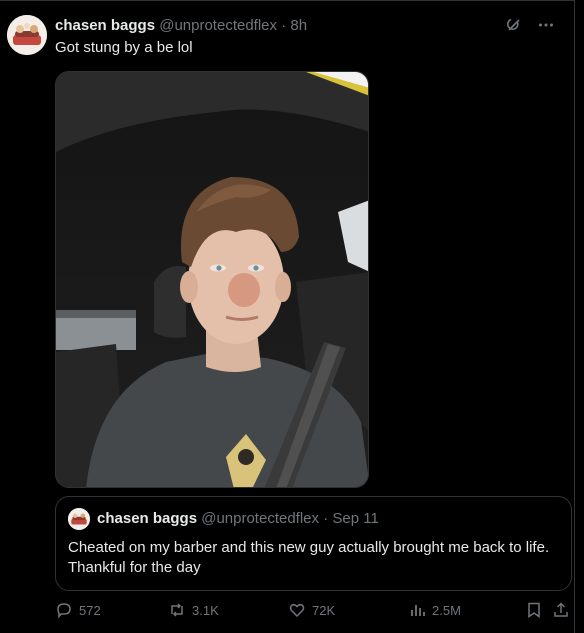 The image size is (584, 633). Describe the element at coordinates (177, 610) in the screenshot. I see `repost-icon` at that location.